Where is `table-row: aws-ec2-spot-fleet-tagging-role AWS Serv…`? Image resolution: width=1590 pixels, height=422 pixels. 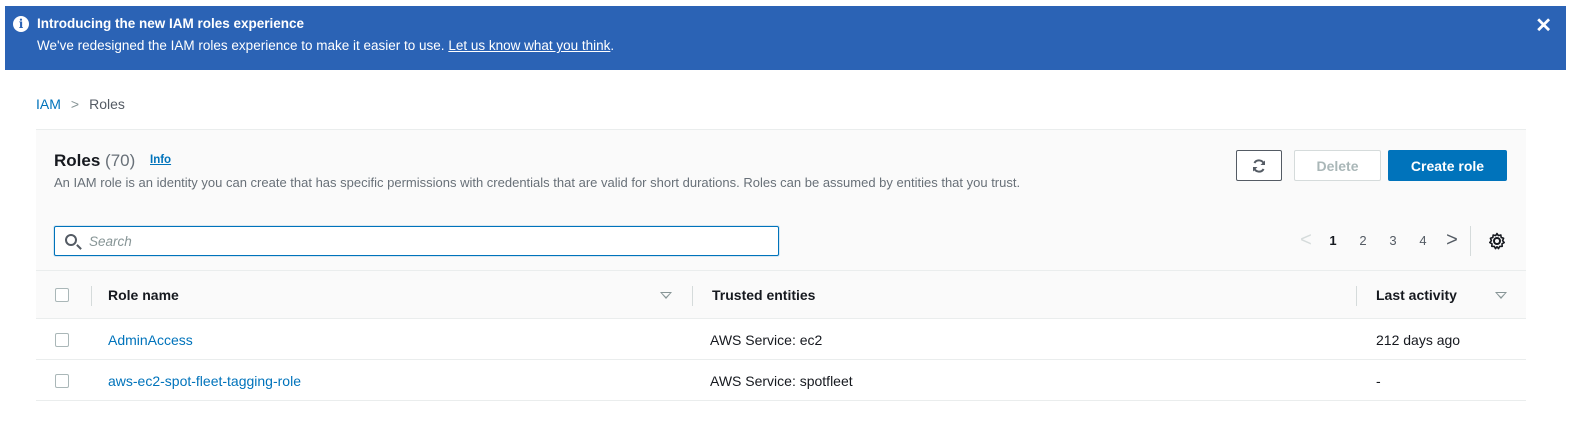 table-row: aws-ec2-spot-fleet-tagging-role AWS Serv… is located at coordinates (781, 381).